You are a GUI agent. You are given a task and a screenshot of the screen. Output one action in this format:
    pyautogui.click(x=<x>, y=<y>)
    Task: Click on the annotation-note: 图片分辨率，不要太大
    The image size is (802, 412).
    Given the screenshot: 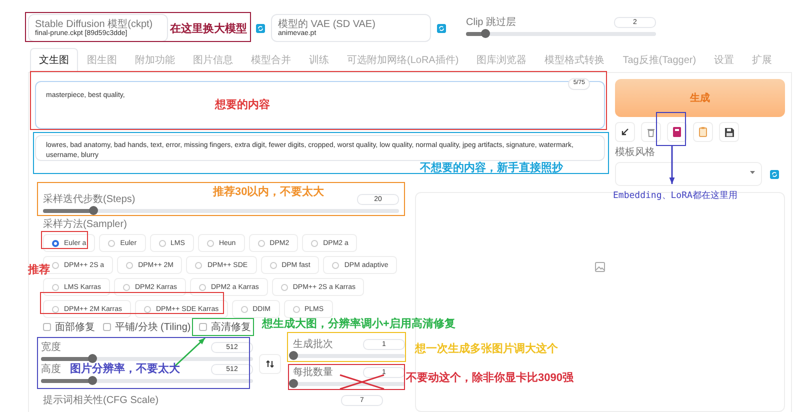 What is the action you would take?
    pyautogui.click(x=125, y=369)
    